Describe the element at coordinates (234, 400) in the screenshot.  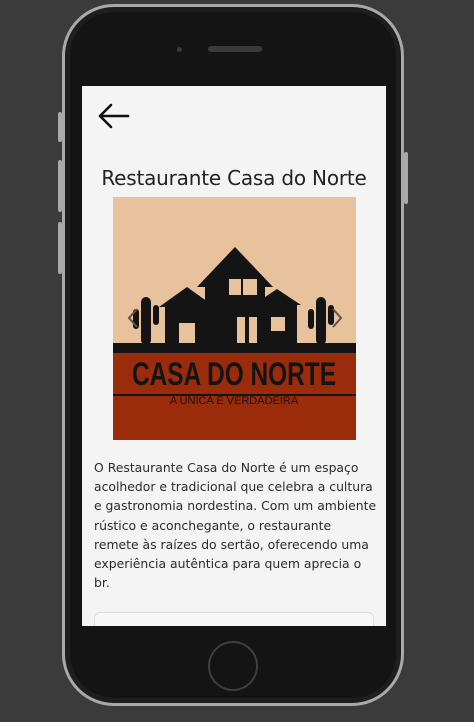
I see `logo-tagline: A ÚNICA E VERDADEIRA` at that location.